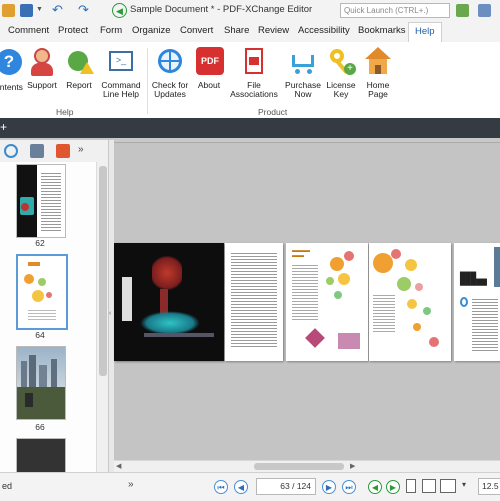 The height and width of the screenshot is (501, 500). What do you see at coordinates (425, 32) in the screenshot?
I see `tab-help: Help` at bounding box center [425, 32].